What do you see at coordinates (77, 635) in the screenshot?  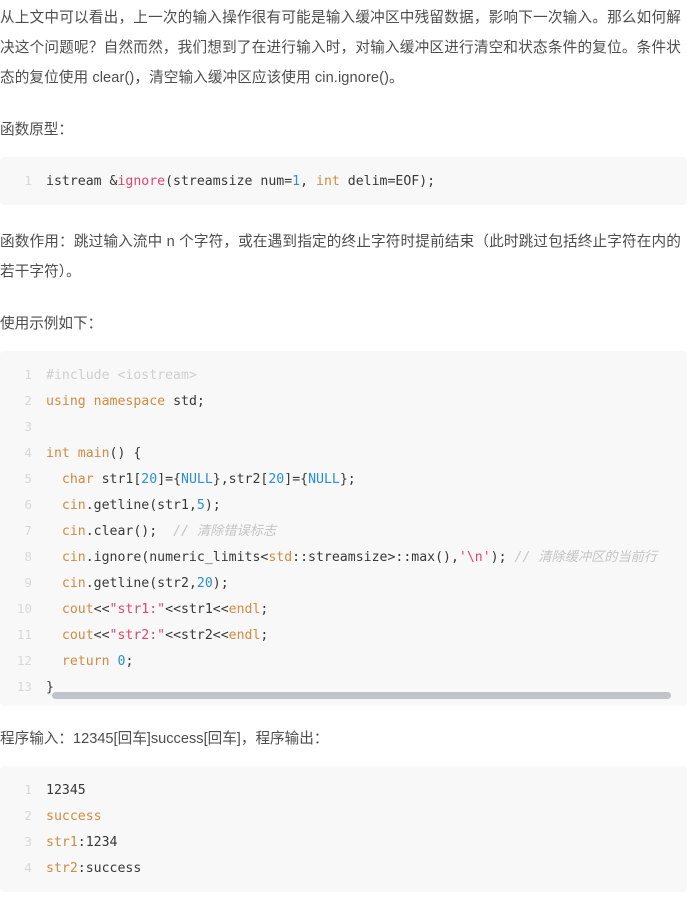 I see `code-token: cout` at bounding box center [77, 635].